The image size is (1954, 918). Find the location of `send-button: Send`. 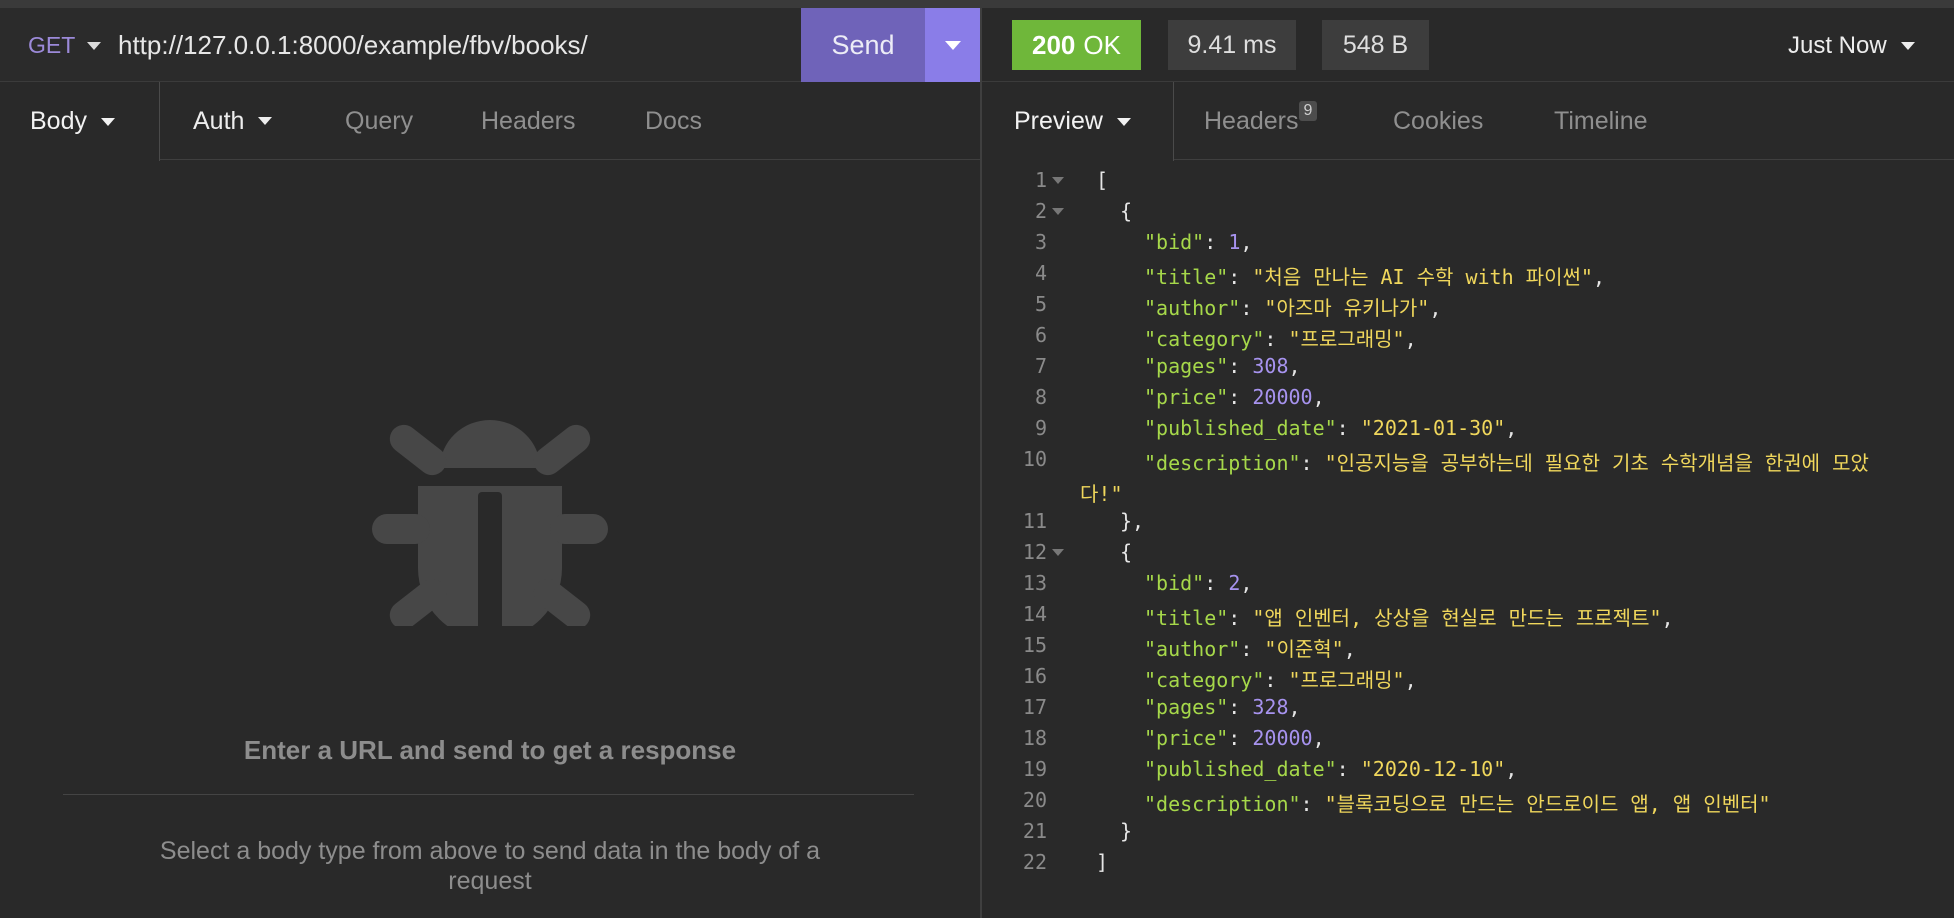

send-button: Send is located at coordinates (863, 45).